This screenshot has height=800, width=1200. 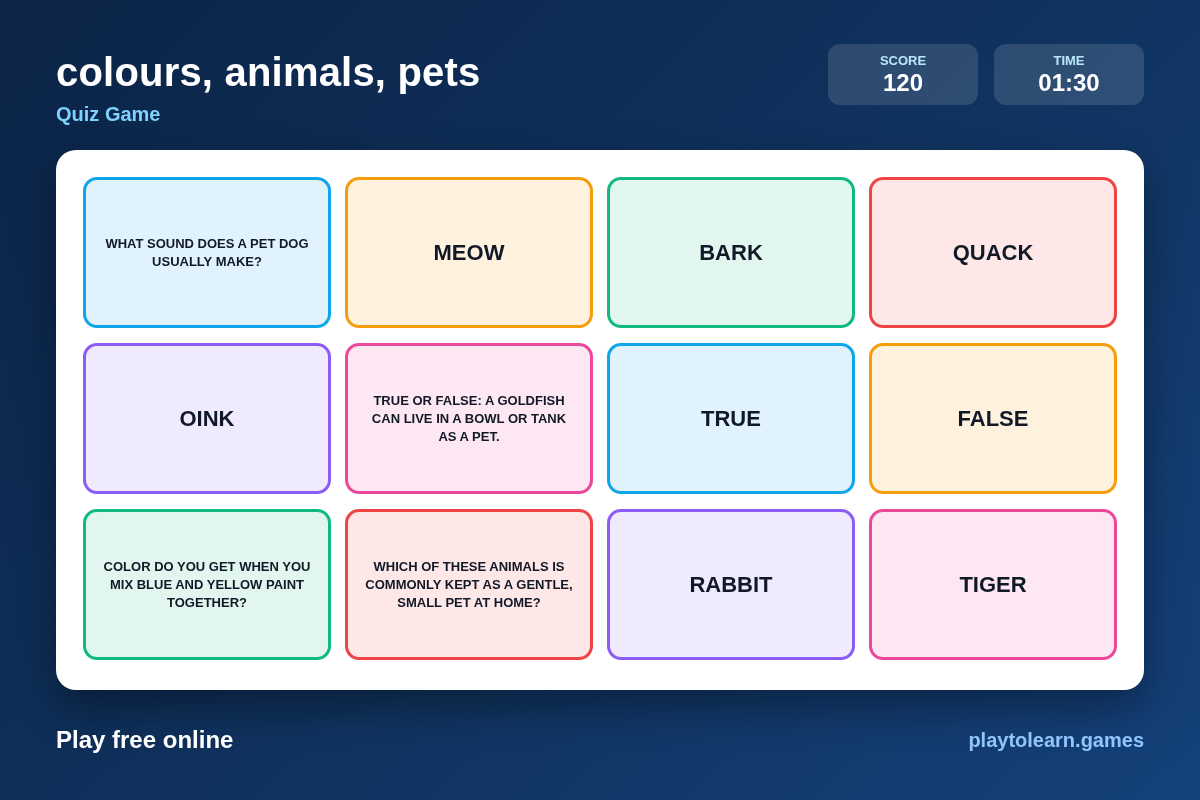 What do you see at coordinates (731, 418) in the screenshot?
I see `answer-card: TRUE` at bounding box center [731, 418].